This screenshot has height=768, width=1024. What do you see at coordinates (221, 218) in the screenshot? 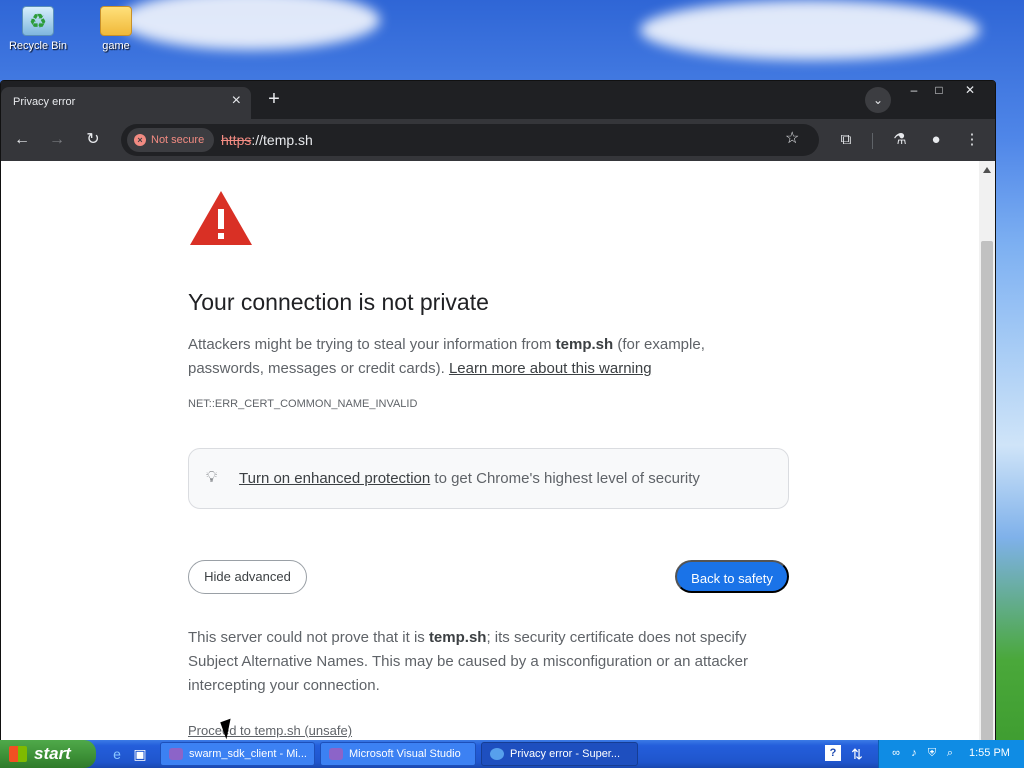
I see `warning-triangle-icon` at bounding box center [221, 218].